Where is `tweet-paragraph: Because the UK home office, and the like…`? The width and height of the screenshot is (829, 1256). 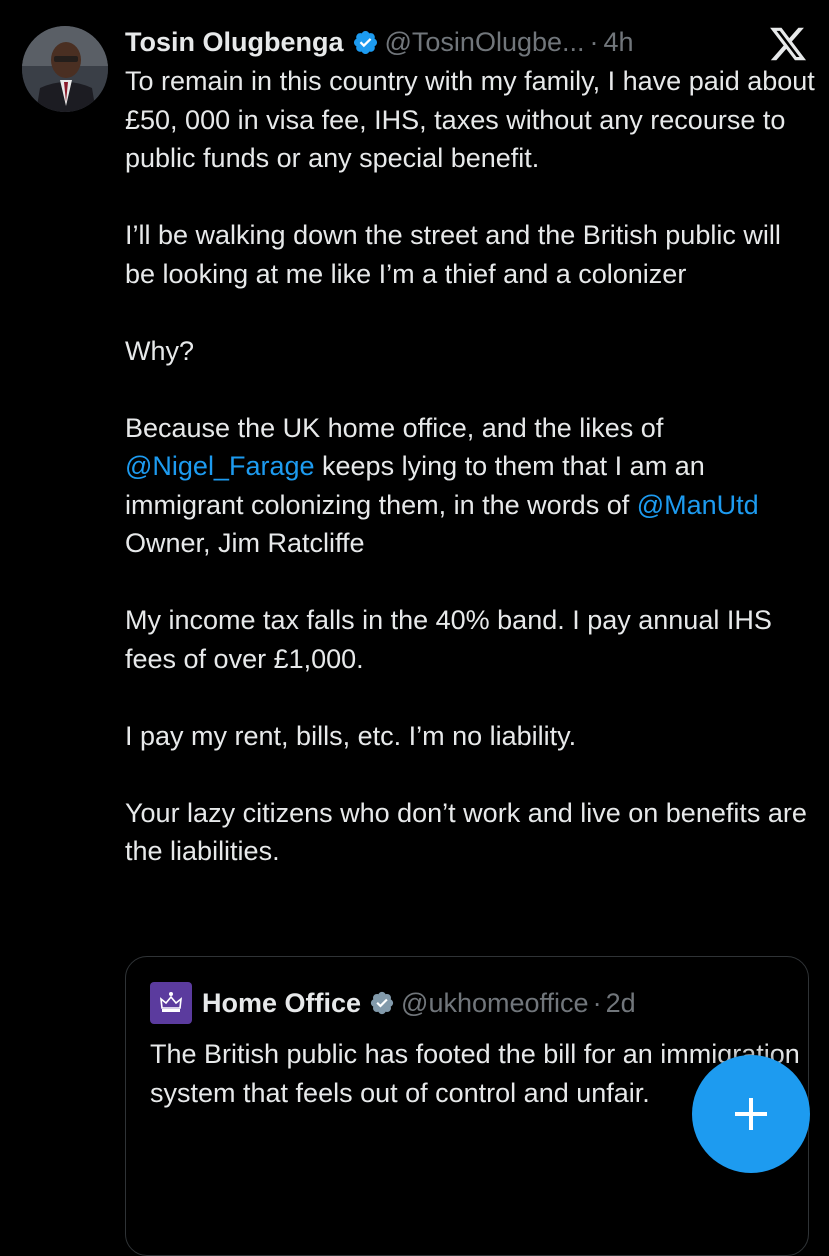
tweet-paragraph: Because the UK home office, and the like… is located at coordinates (470, 486).